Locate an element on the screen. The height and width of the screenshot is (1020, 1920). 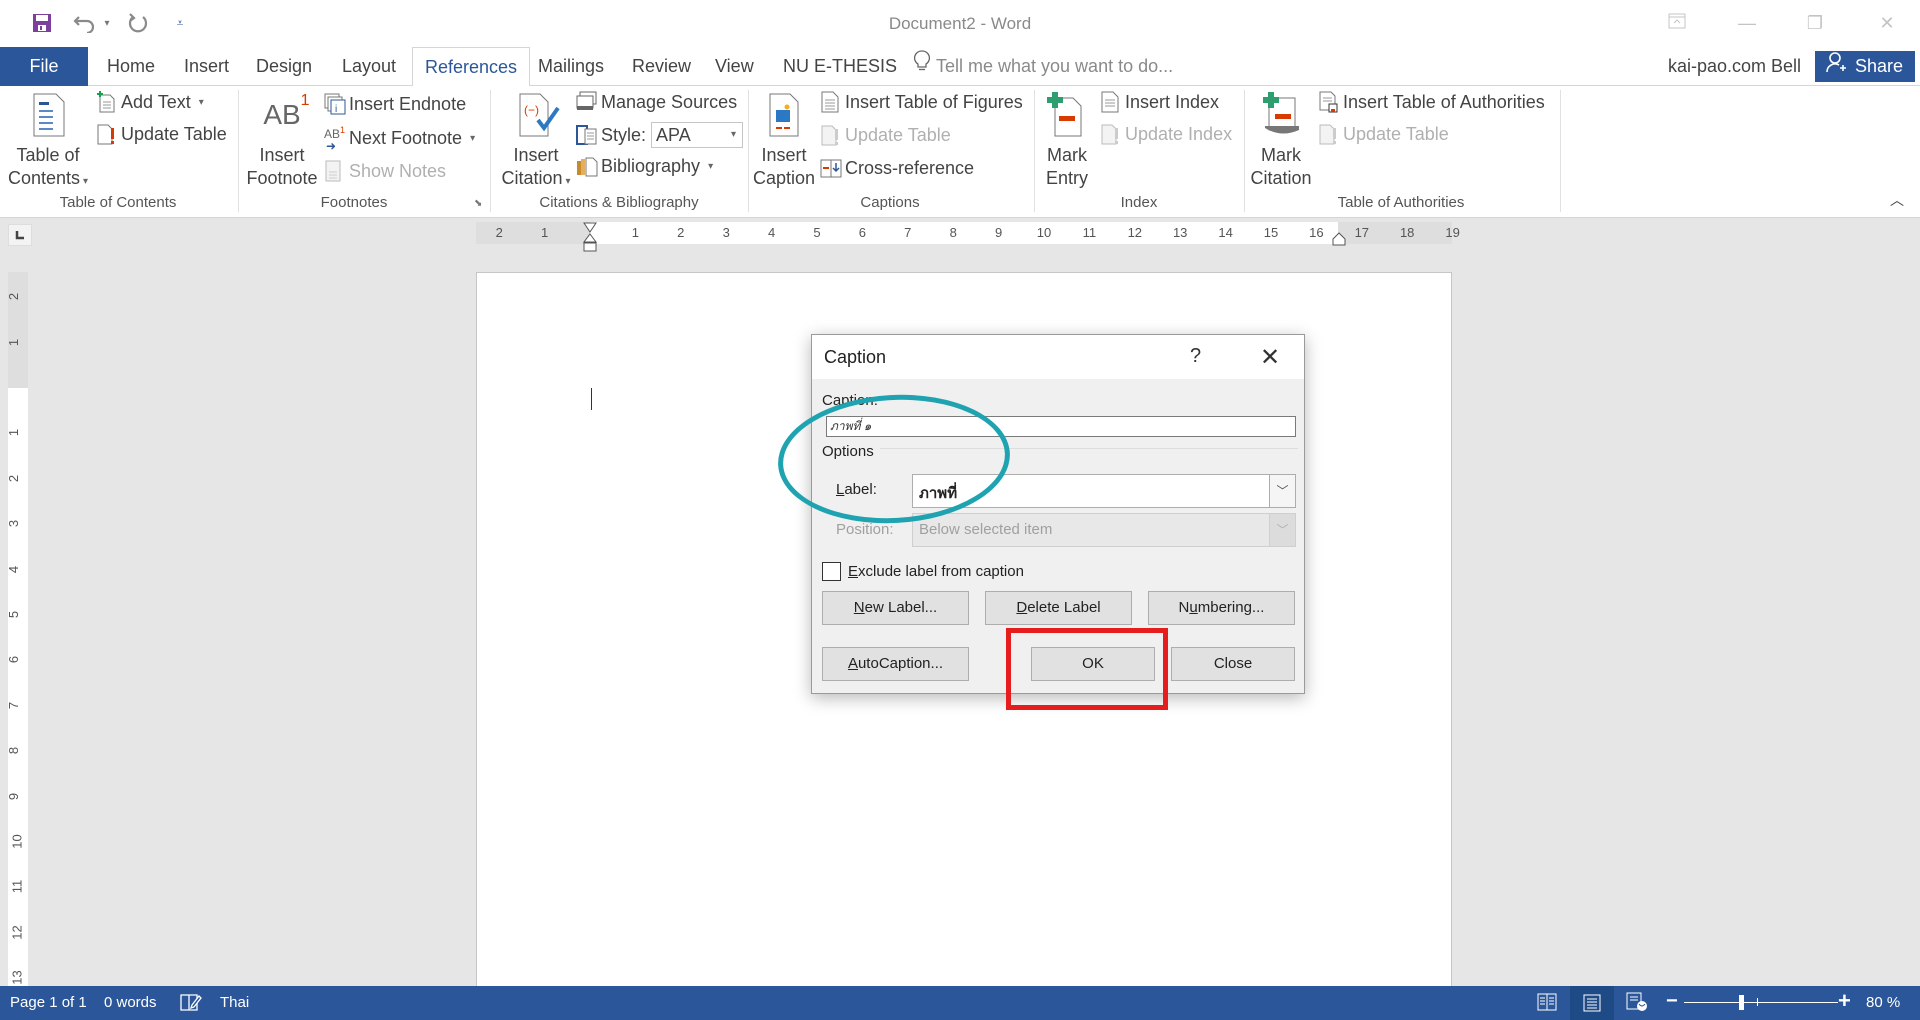
zoom-slider-track is located at coordinates (1761, 1002).